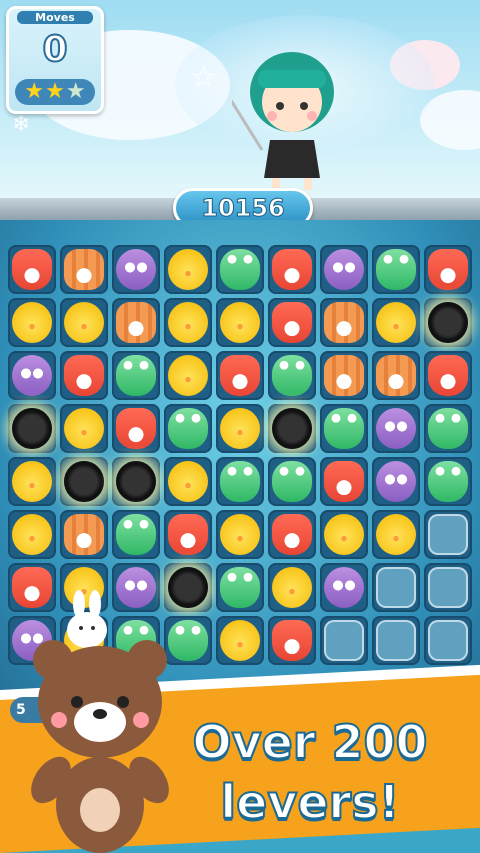 The height and width of the screenshot is (853, 480). I want to click on promo-headline: Over 200 levers!, so click(310, 772).